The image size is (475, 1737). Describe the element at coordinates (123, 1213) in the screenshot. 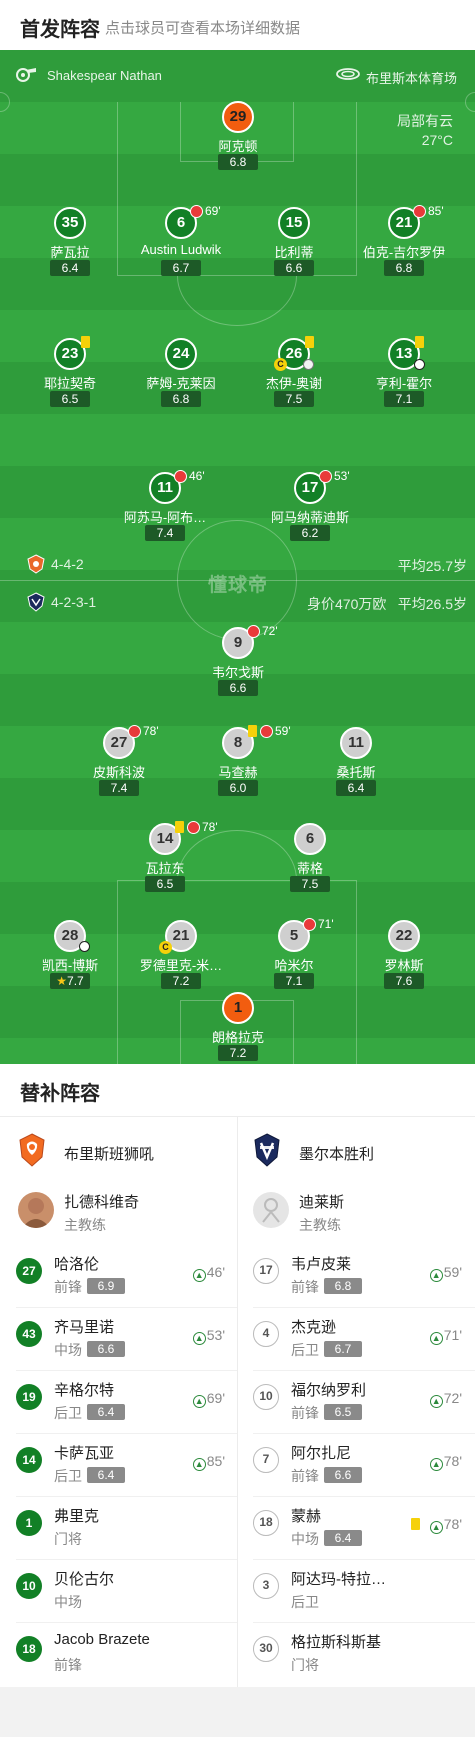

I see `home-coach: 扎德科维奇 主教练` at that location.